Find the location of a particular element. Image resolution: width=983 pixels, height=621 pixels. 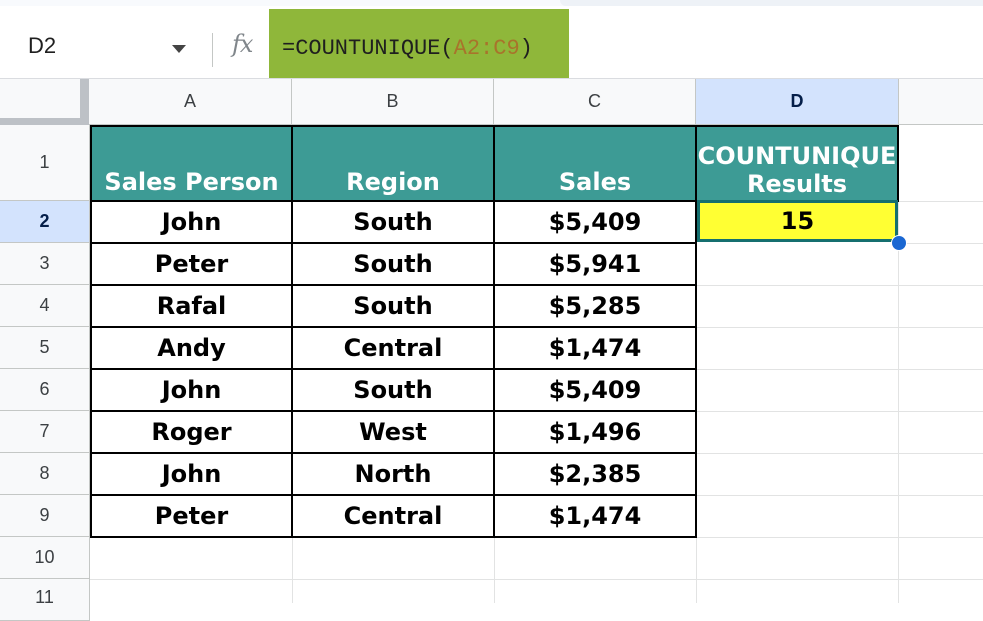

name-box: D2 is located at coordinates (100, 42).